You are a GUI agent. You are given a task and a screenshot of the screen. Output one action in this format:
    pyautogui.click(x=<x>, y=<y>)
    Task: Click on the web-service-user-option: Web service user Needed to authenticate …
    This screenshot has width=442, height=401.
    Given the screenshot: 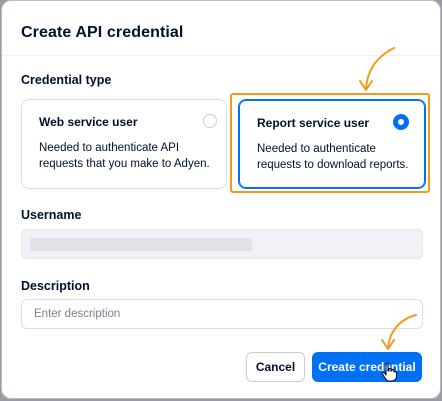 What is the action you would take?
    pyautogui.click(x=124, y=144)
    